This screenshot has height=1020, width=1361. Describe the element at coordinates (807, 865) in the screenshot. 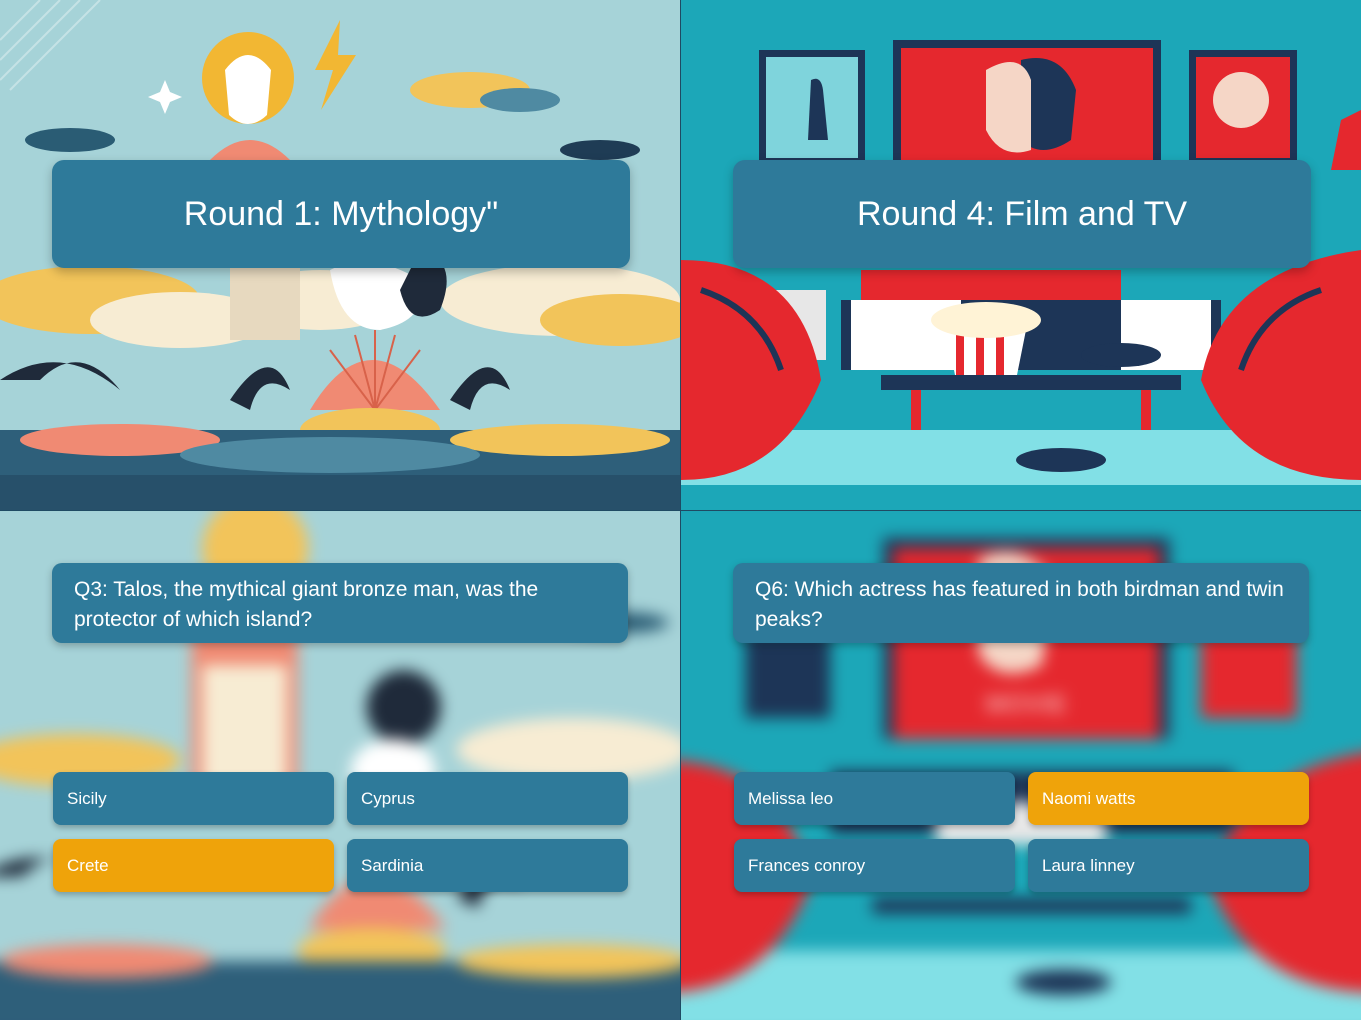

I see `answer-label: Frances conroy` at that location.